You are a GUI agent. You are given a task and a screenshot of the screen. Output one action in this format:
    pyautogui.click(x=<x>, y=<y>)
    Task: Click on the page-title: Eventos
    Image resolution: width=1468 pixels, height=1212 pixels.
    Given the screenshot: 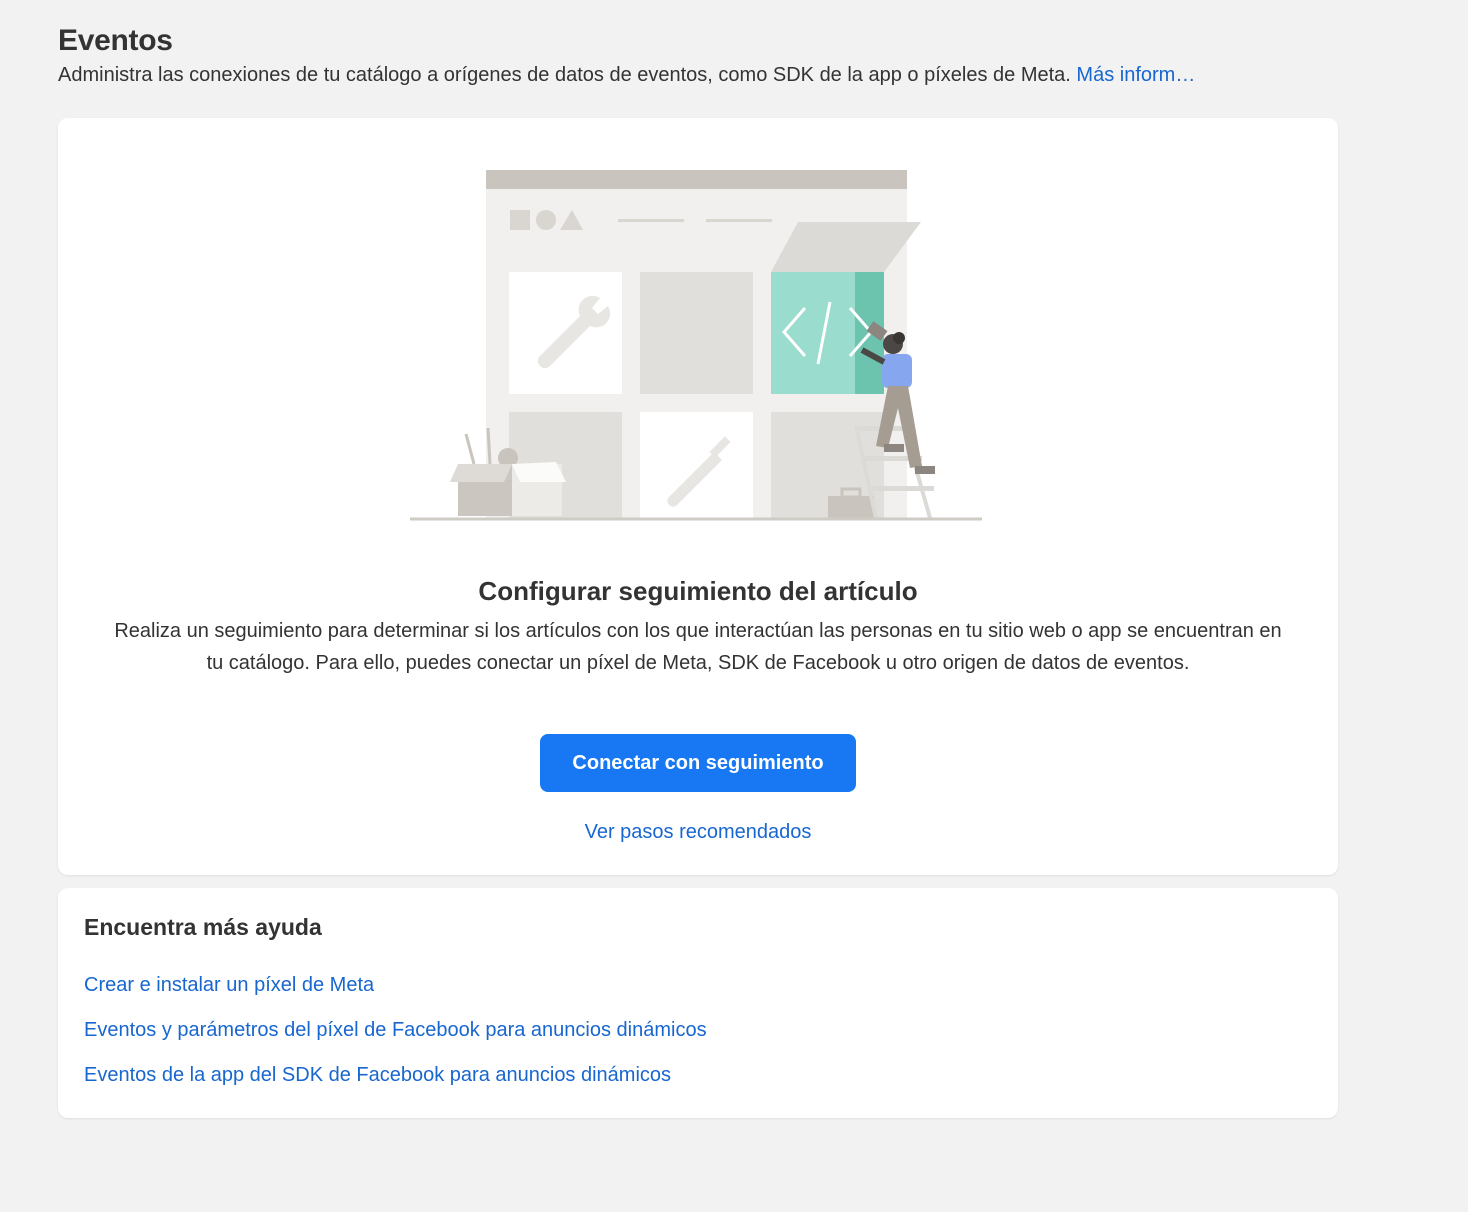 What is the action you would take?
    pyautogui.click(x=115, y=40)
    